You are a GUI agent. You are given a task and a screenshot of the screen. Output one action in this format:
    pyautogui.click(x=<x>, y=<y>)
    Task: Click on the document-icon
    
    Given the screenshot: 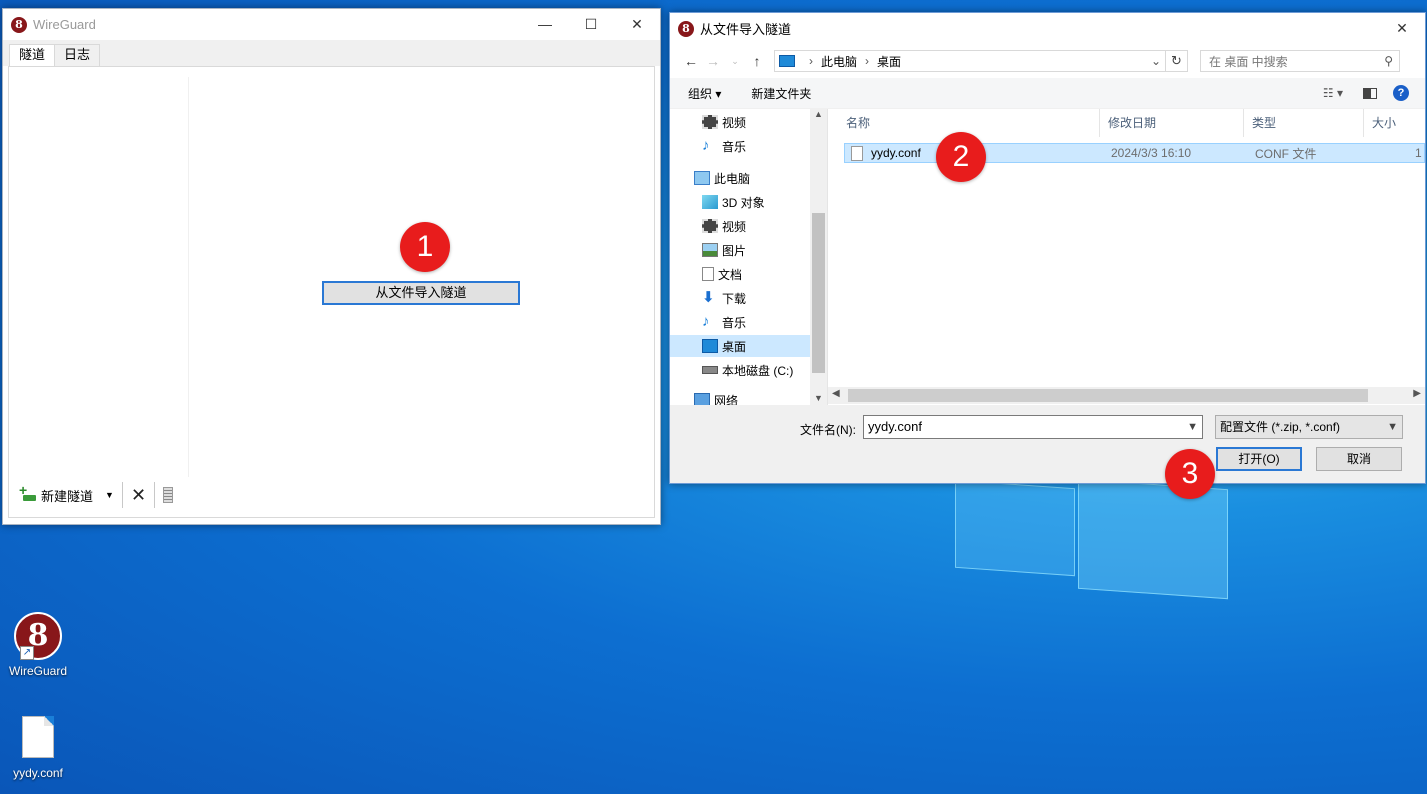 What is the action you would take?
    pyautogui.click(x=708, y=274)
    